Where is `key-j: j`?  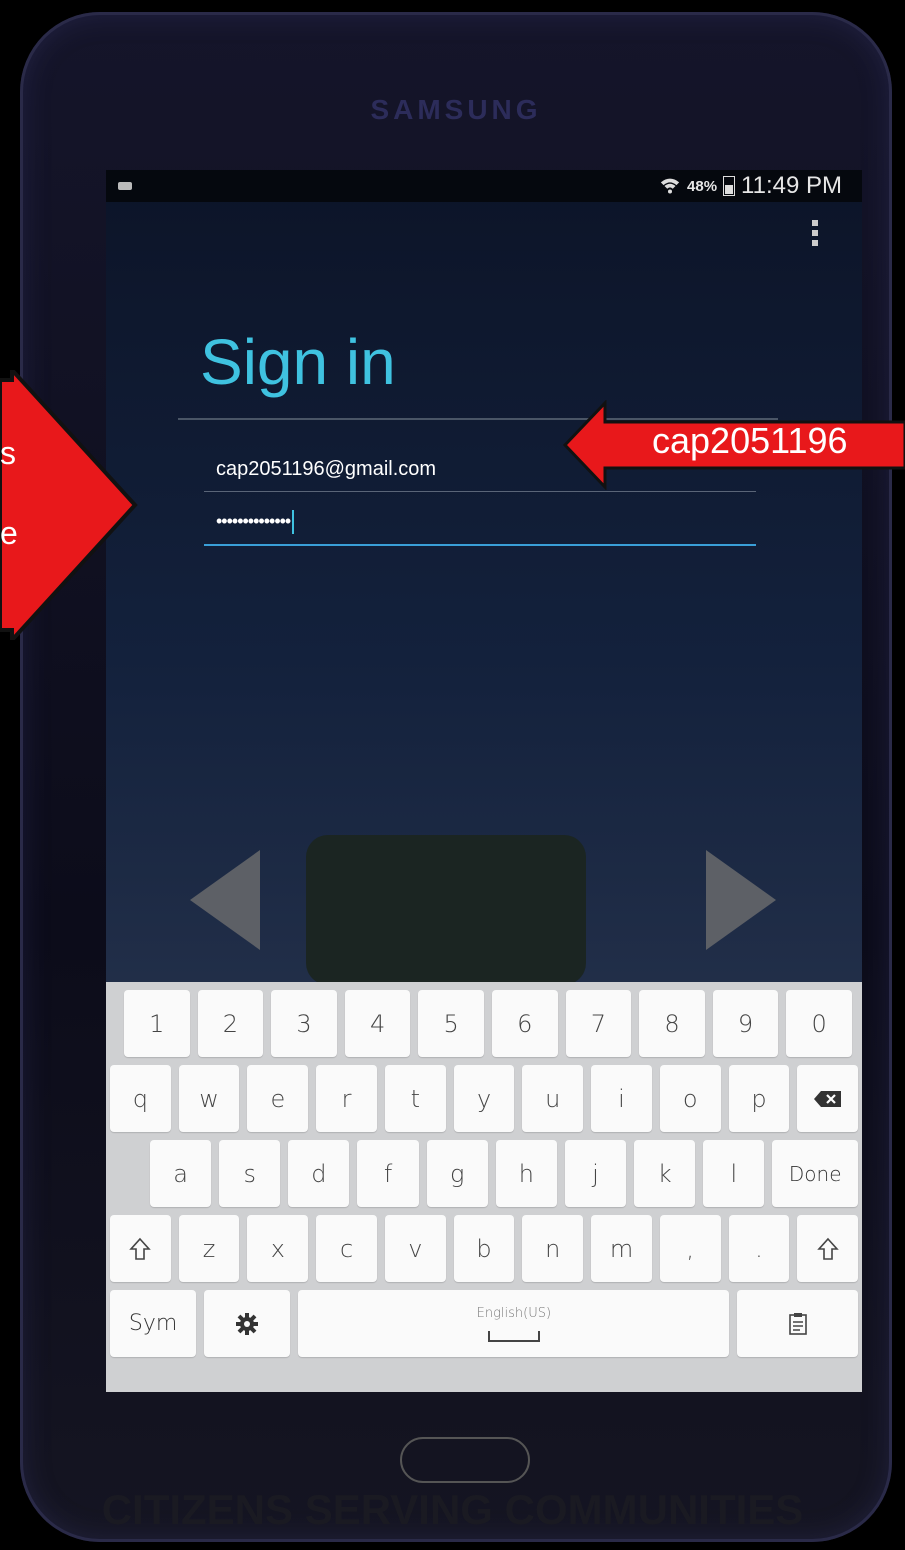 key-j: j is located at coordinates (595, 1173).